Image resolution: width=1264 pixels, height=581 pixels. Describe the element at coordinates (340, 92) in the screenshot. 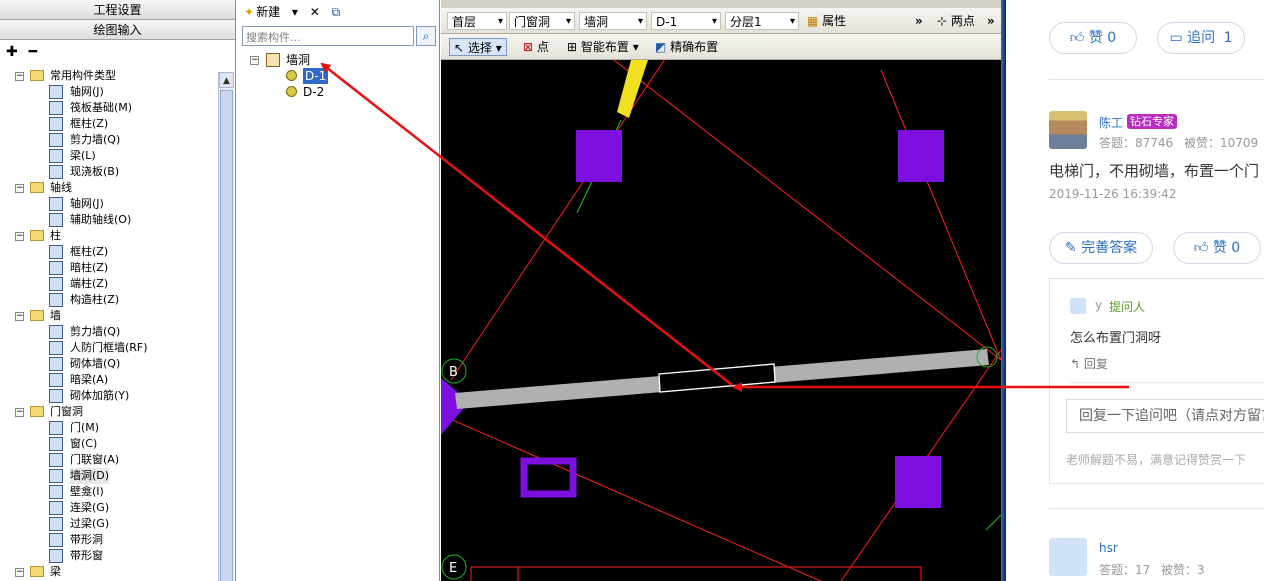

I see `component-item: D-2` at that location.